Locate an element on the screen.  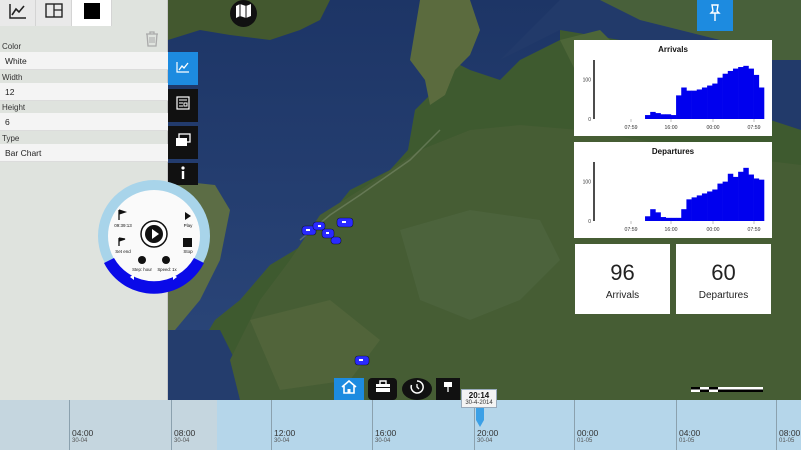
arrivals-kpi-label: Arrivals is located at coordinates (622, 295).